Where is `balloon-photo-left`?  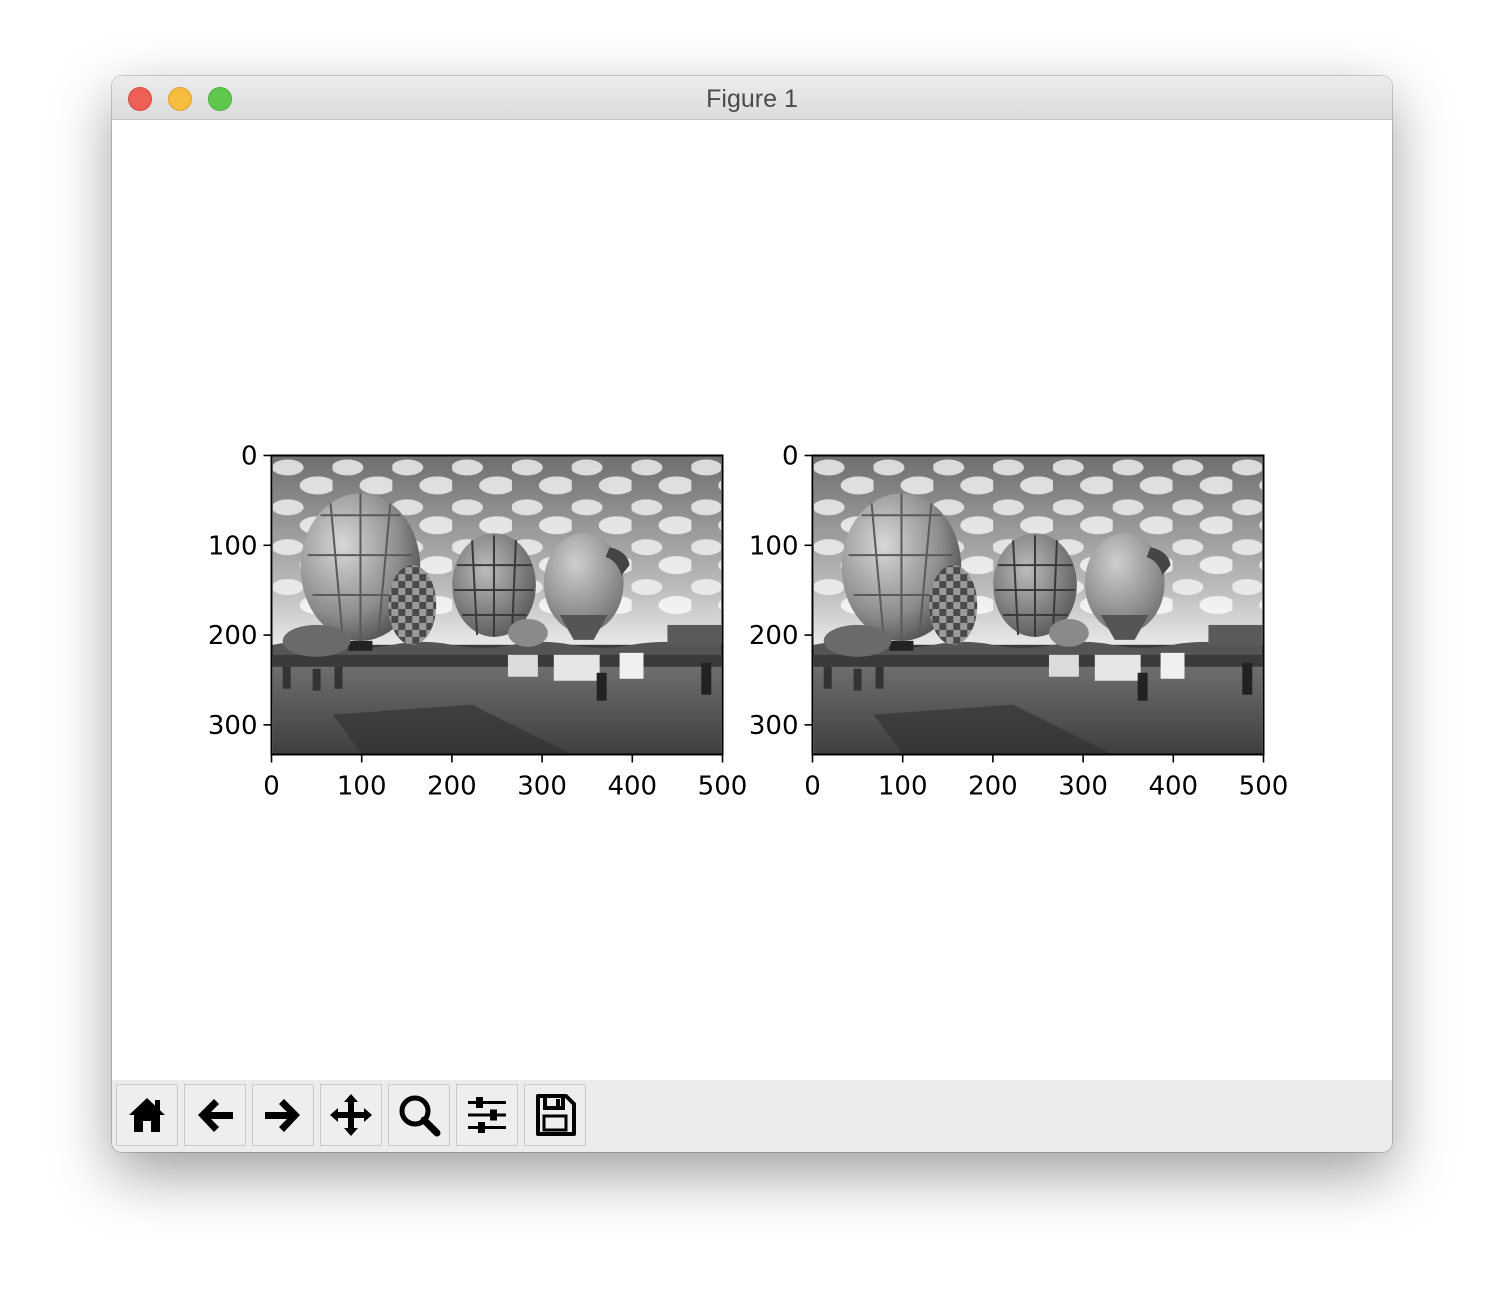
balloon-photo-left is located at coordinates (497, 605).